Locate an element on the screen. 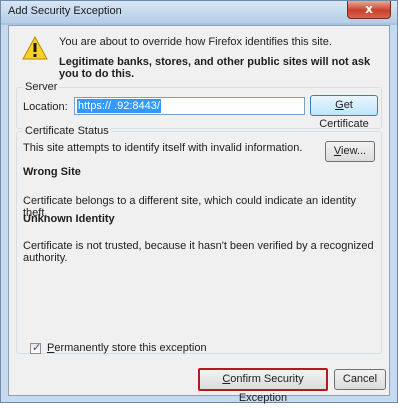 The width and height of the screenshot is (398, 408). get-certificate-label: et Certificate is located at coordinates (344, 114).